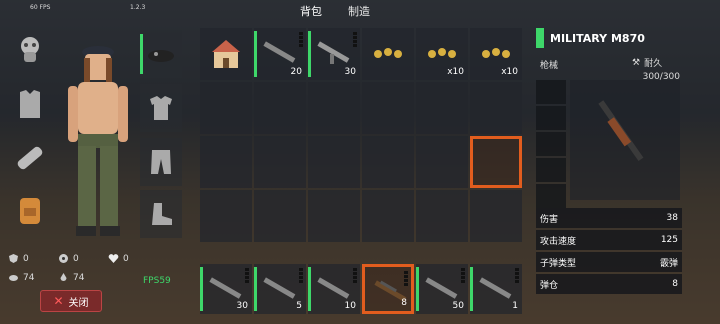 This screenshot has width=720, height=324. I want to click on stat-label: 伤害, so click(549, 219).